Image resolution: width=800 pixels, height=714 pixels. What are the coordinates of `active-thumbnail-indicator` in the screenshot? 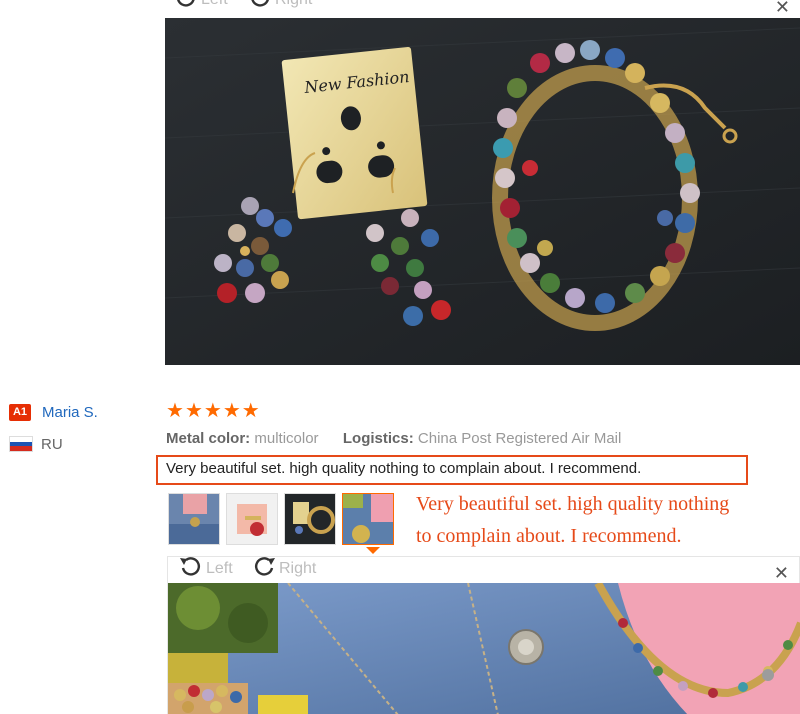 It's located at (373, 550).